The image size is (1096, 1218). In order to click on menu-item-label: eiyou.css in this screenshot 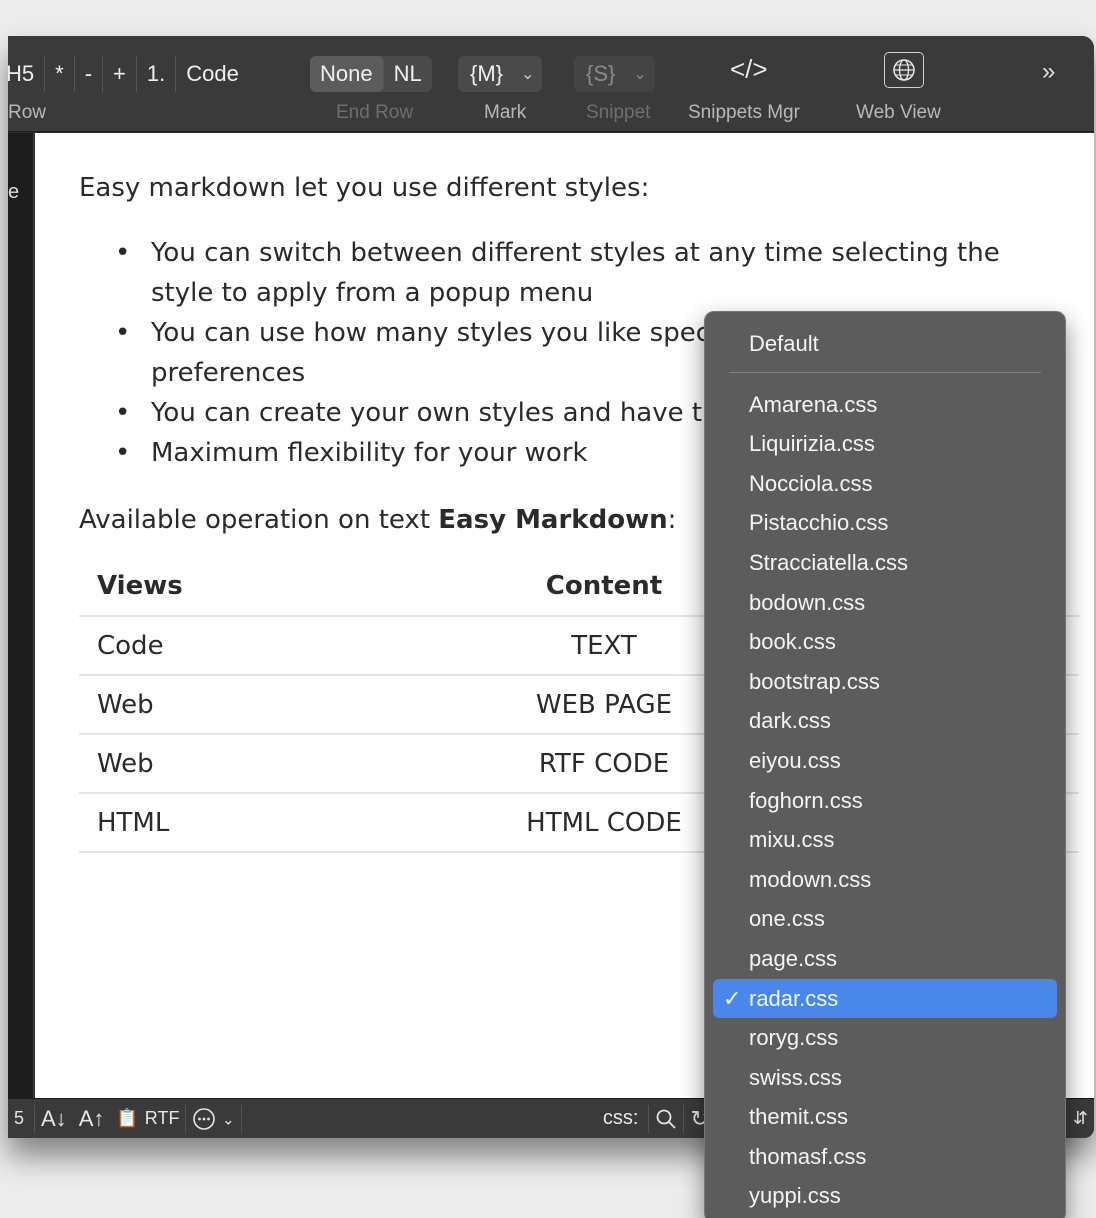, I will do `click(795, 760)`.